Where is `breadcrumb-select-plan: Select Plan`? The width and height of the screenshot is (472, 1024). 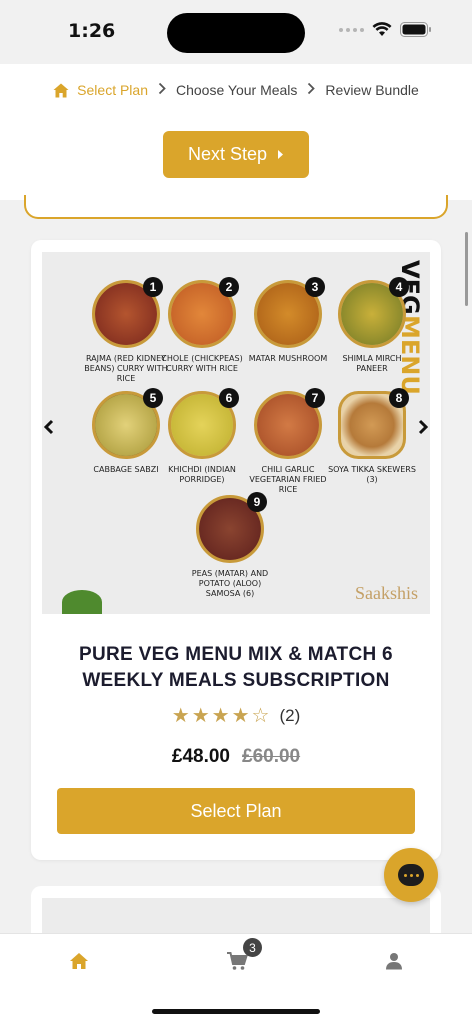 breadcrumb-select-plan: Select Plan is located at coordinates (100, 90).